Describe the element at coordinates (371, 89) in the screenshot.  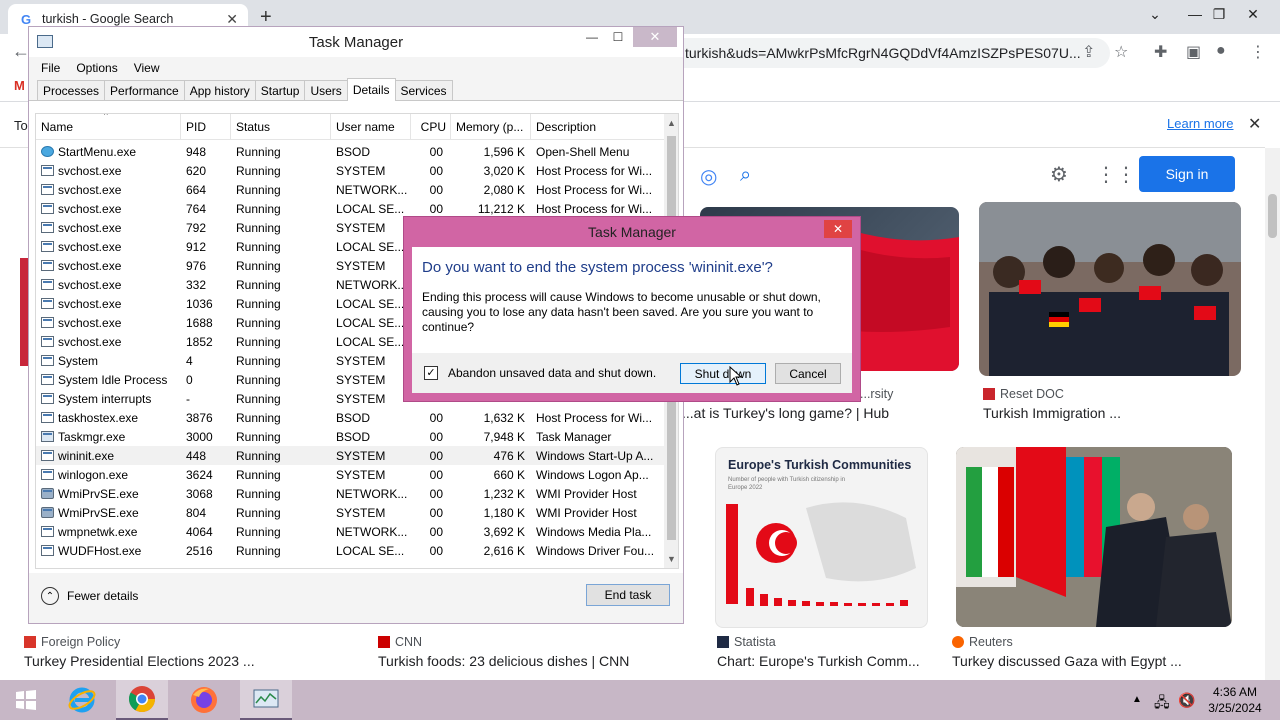
I see `tab-details: Details` at that location.